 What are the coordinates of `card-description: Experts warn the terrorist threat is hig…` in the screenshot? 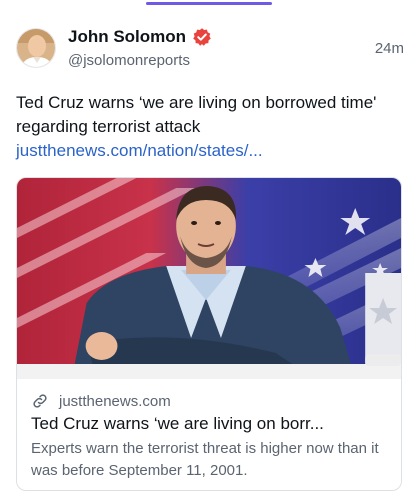 It's located at (205, 459).